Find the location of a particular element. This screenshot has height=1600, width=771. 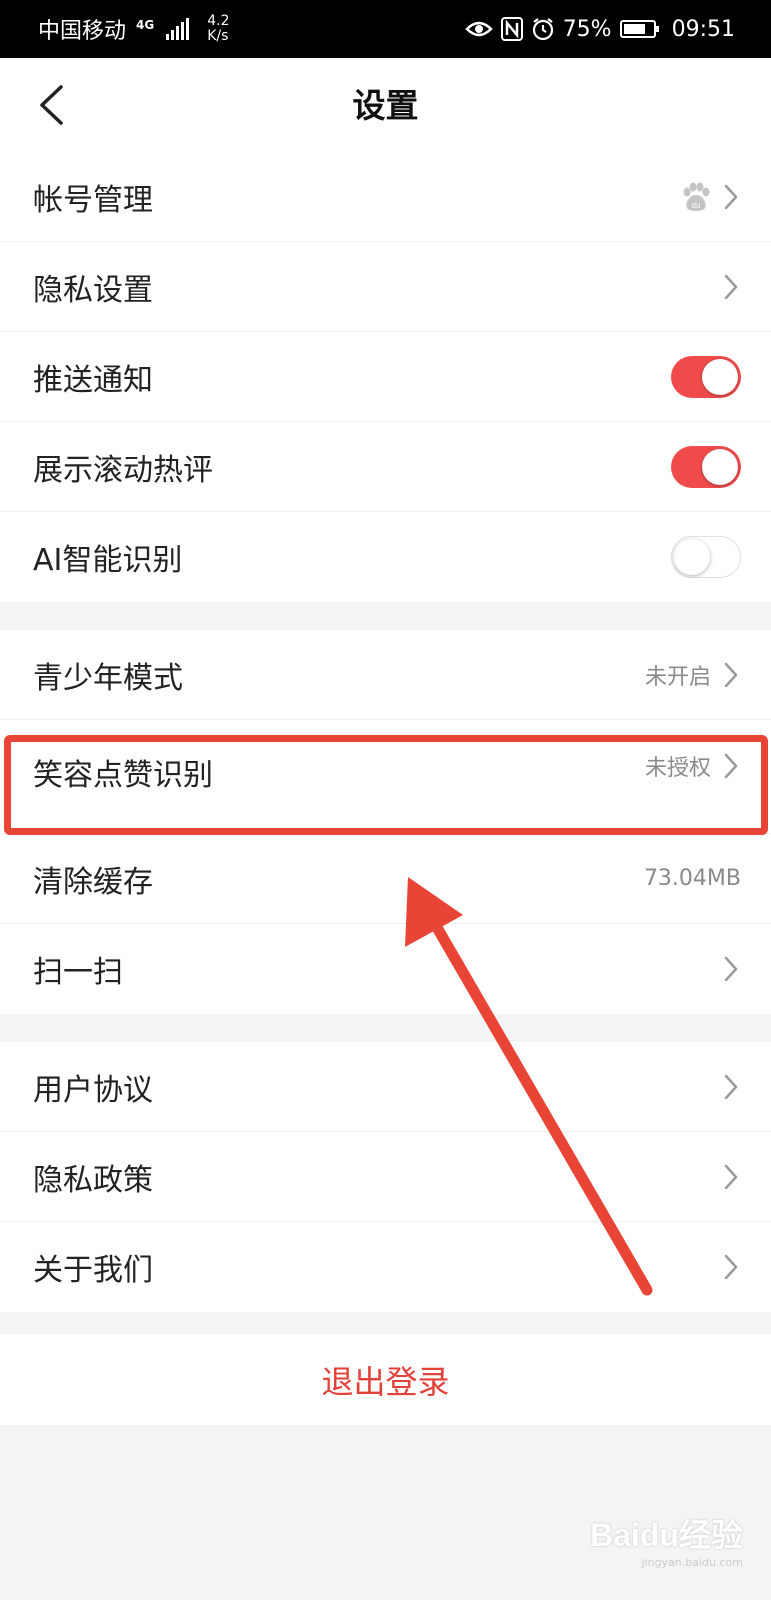

row-label: 隐私设置 is located at coordinates (93, 290).